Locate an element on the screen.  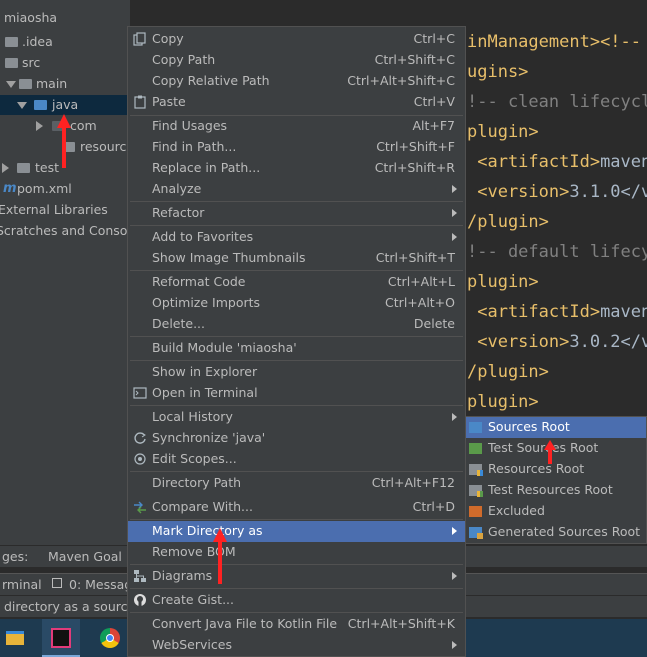
menu-item-remove-bom: Remove BOM is located at coordinates (296, 552).